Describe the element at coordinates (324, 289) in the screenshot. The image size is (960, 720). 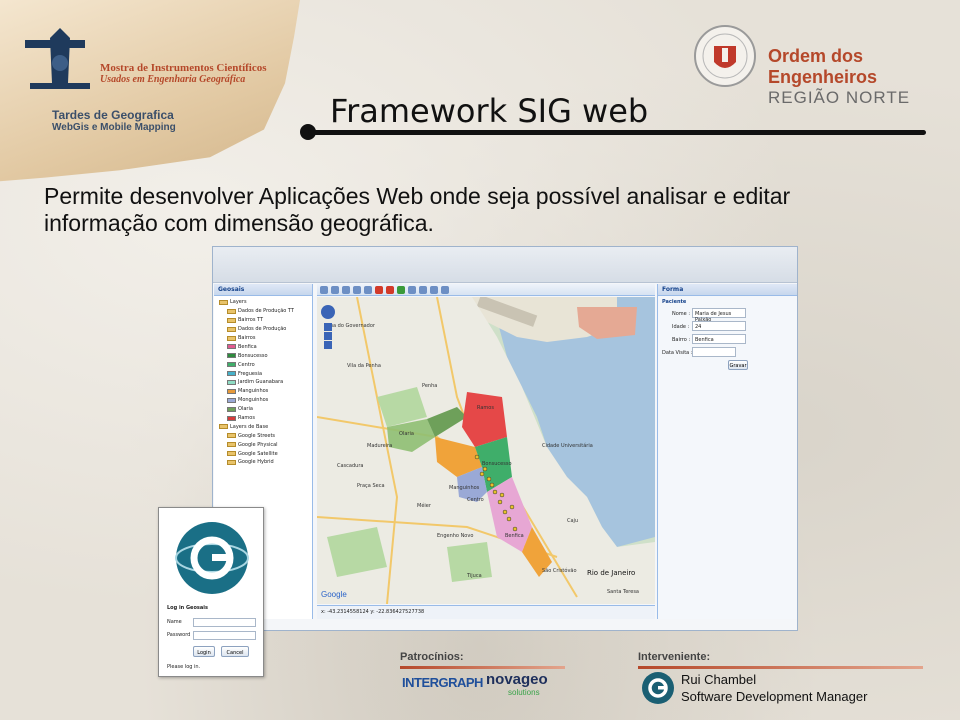
I see `zoom-in-icon` at that location.